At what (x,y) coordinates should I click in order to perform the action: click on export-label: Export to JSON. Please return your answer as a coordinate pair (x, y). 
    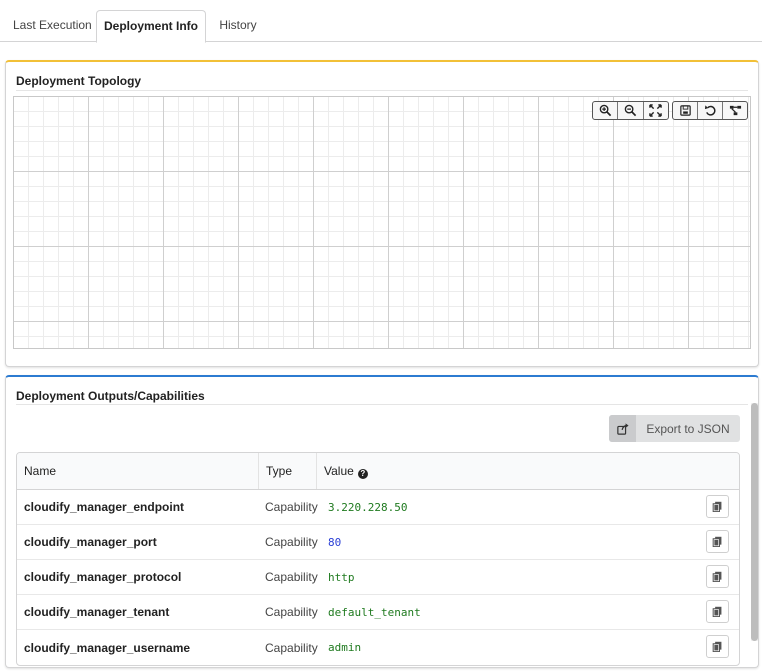
    Looking at the image, I should click on (688, 428).